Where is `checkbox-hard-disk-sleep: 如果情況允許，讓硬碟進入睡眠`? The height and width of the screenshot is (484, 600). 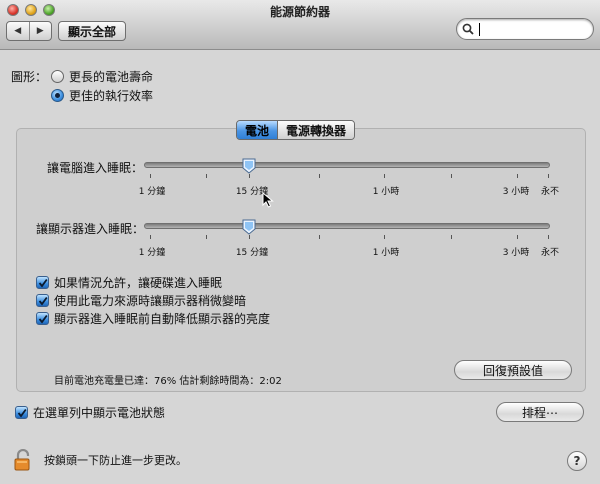
checkbox-hard-disk-sleep: 如果情況允許，讓硬碟進入睡眠 is located at coordinates (129, 282).